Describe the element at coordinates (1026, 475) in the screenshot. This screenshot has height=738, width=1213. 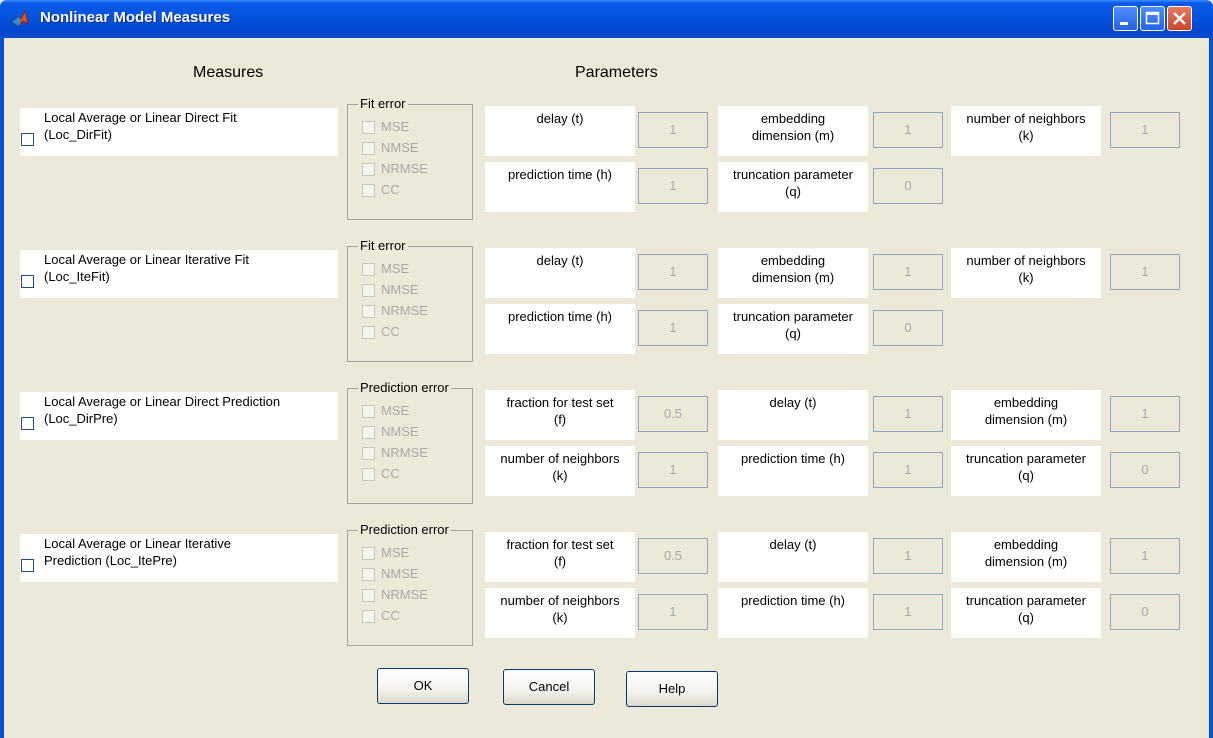
I see `parameter-label-line2: (q)` at that location.